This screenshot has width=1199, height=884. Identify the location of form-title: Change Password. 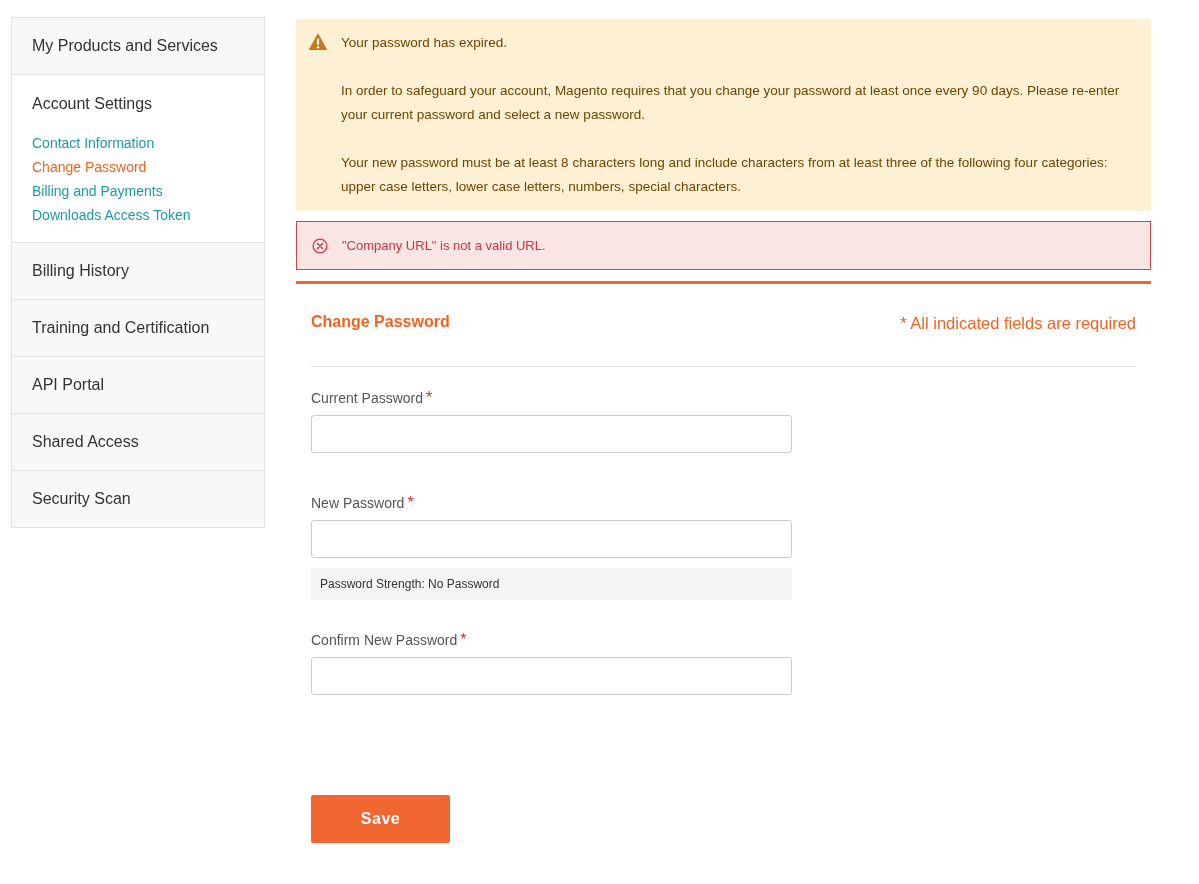
(380, 321).